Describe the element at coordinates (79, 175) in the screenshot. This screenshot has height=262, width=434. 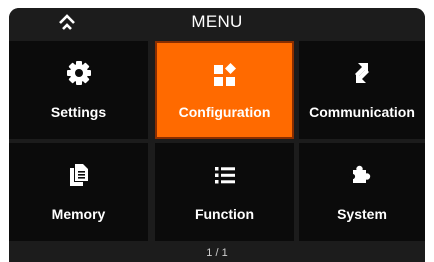
I see `documents-icon` at that location.